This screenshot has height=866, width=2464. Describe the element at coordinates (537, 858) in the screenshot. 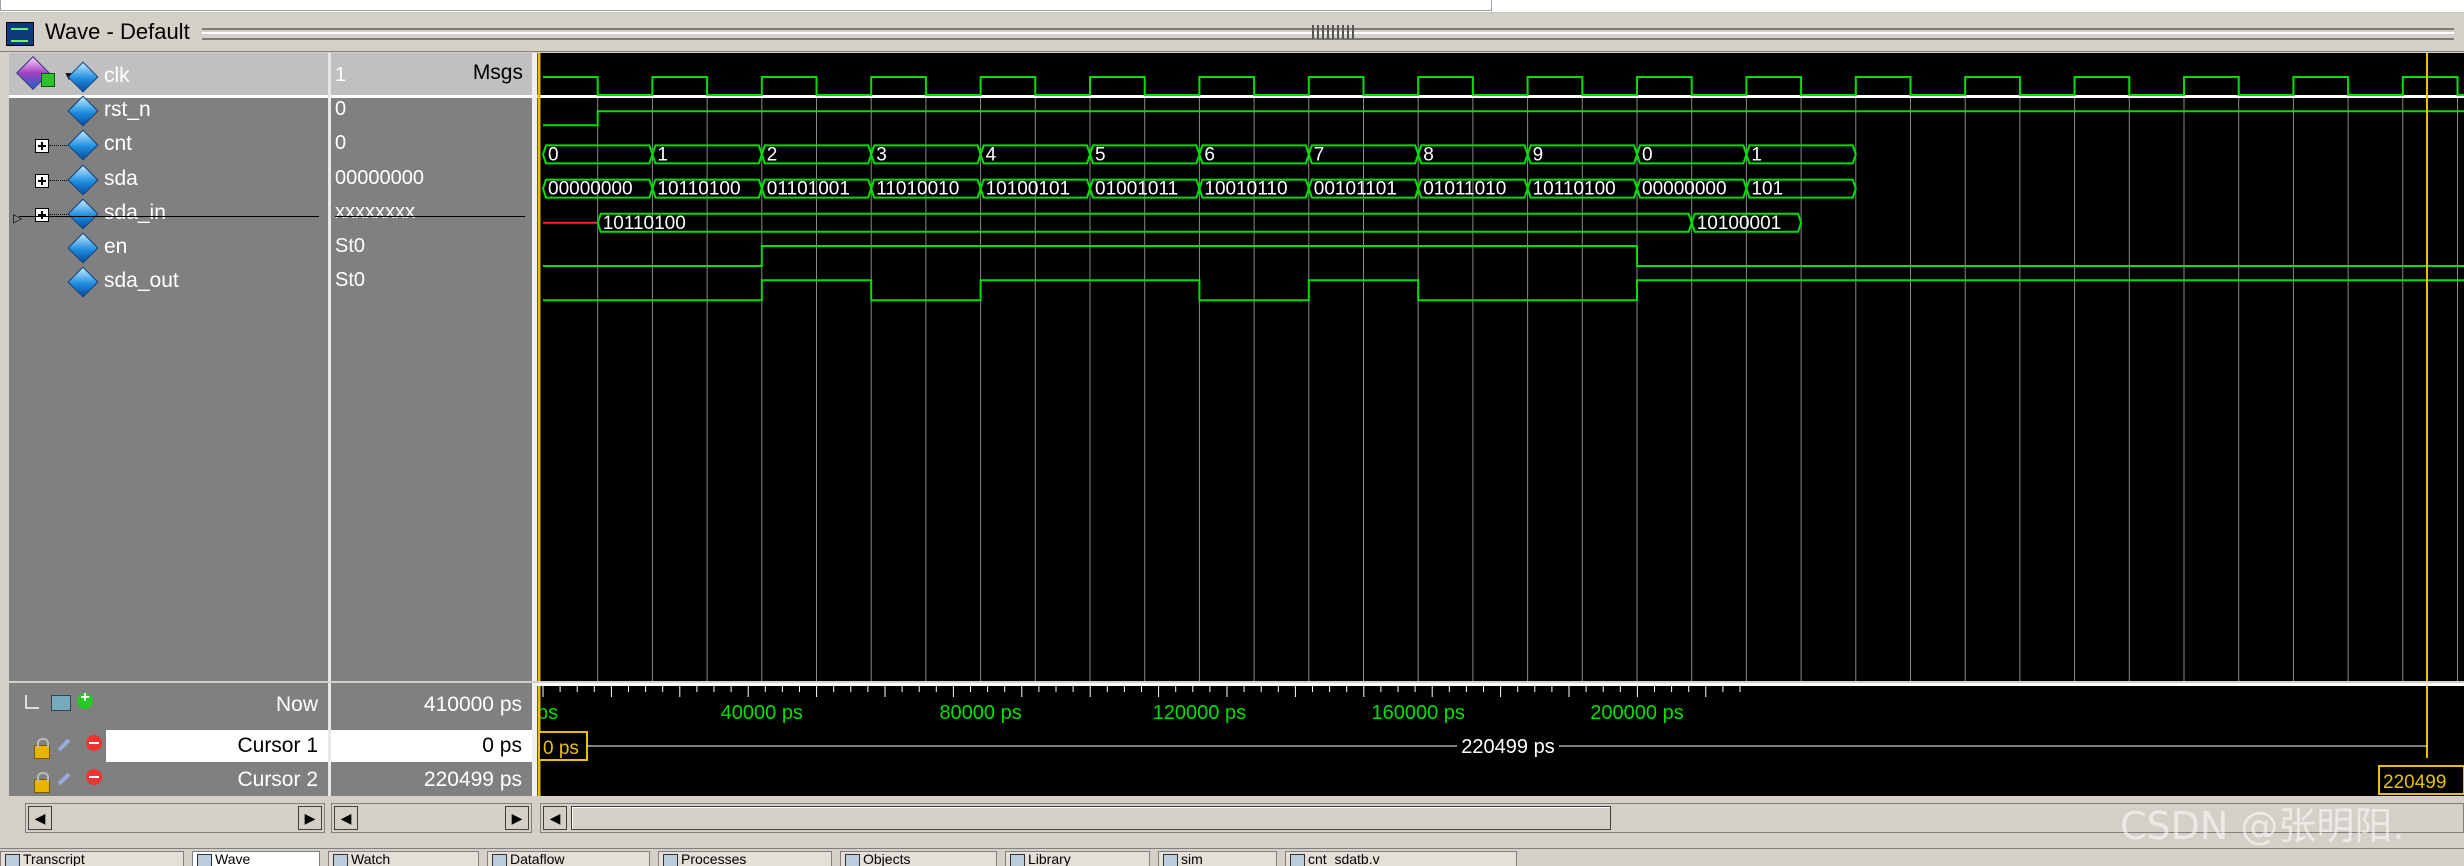

I see `tab-label: Dataflow` at that location.